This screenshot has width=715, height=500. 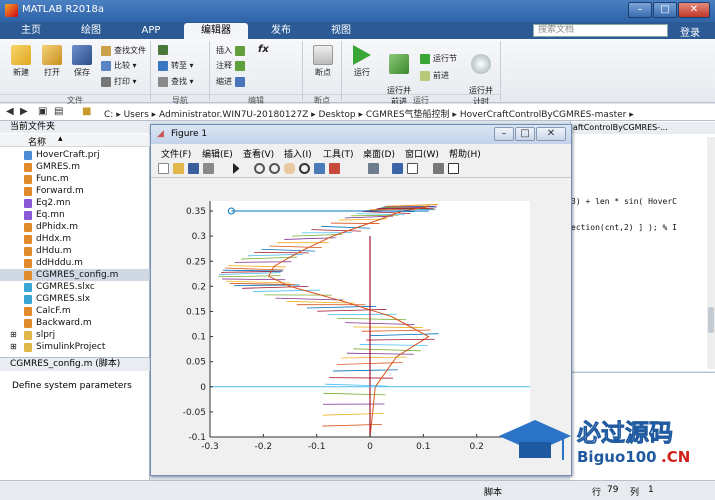 What do you see at coordinates (551, 134) in the screenshot?
I see `figure-close-button: ✕` at bounding box center [551, 134].